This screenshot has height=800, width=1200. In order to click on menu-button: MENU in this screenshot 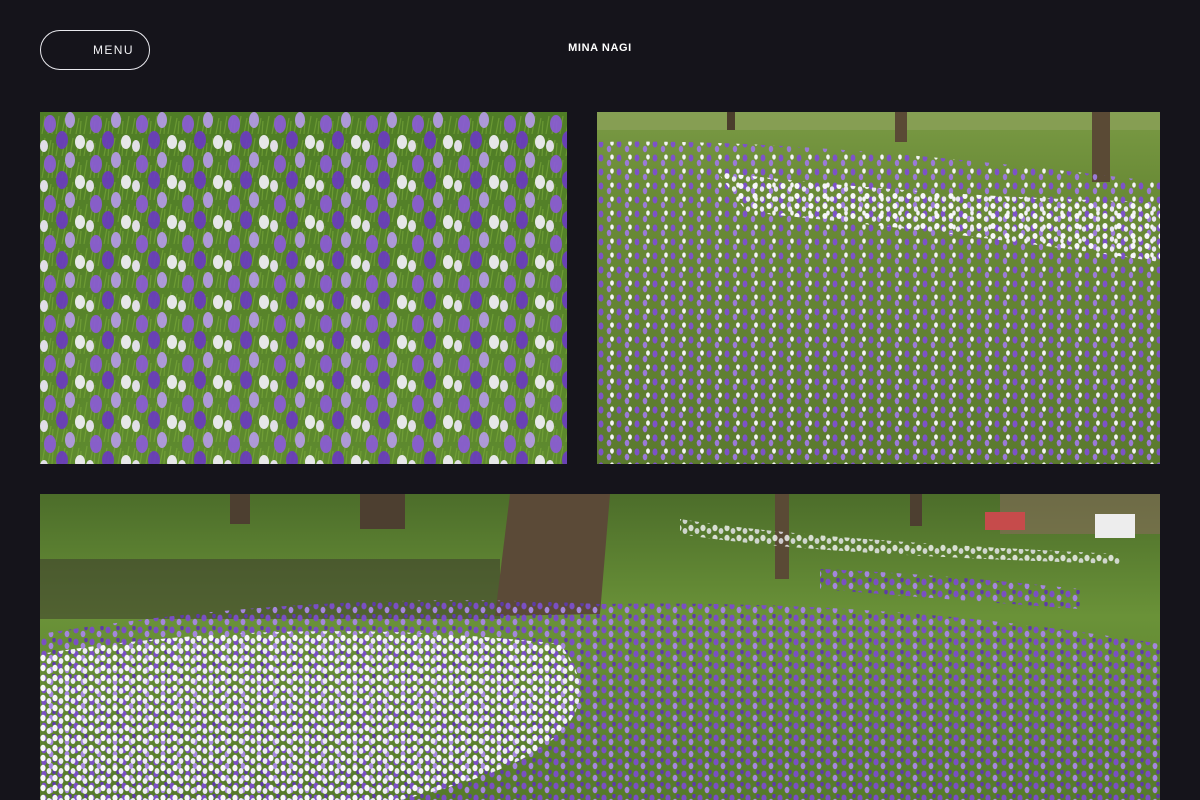, I will do `click(95, 50)`.